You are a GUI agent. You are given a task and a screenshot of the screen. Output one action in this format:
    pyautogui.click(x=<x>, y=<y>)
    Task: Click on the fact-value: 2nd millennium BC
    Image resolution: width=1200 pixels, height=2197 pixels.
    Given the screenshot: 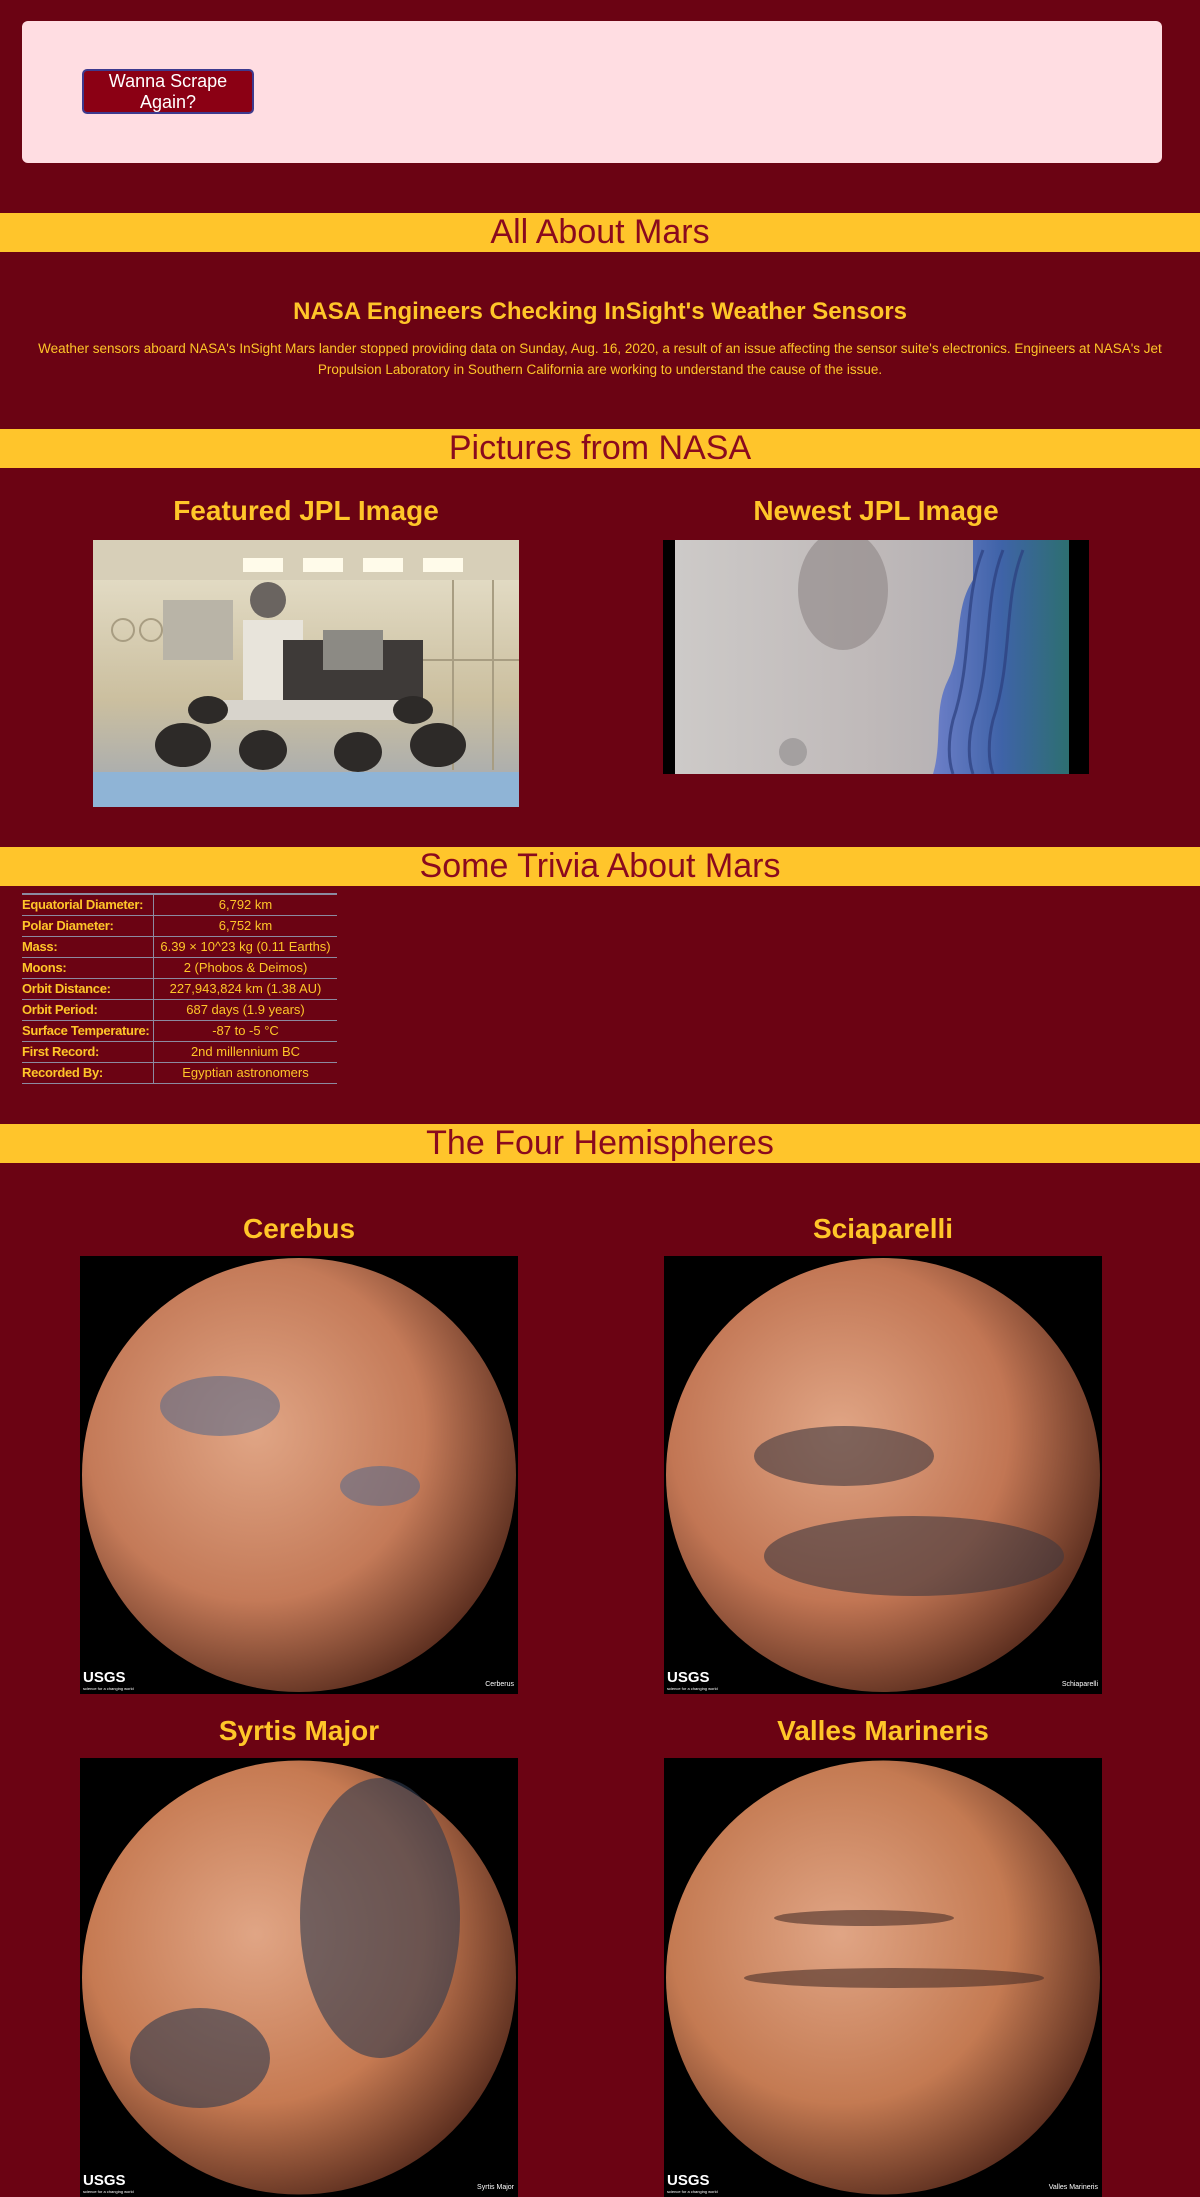 What is the action you would take?
    pyautogui.click(x=245, y=1052)
    